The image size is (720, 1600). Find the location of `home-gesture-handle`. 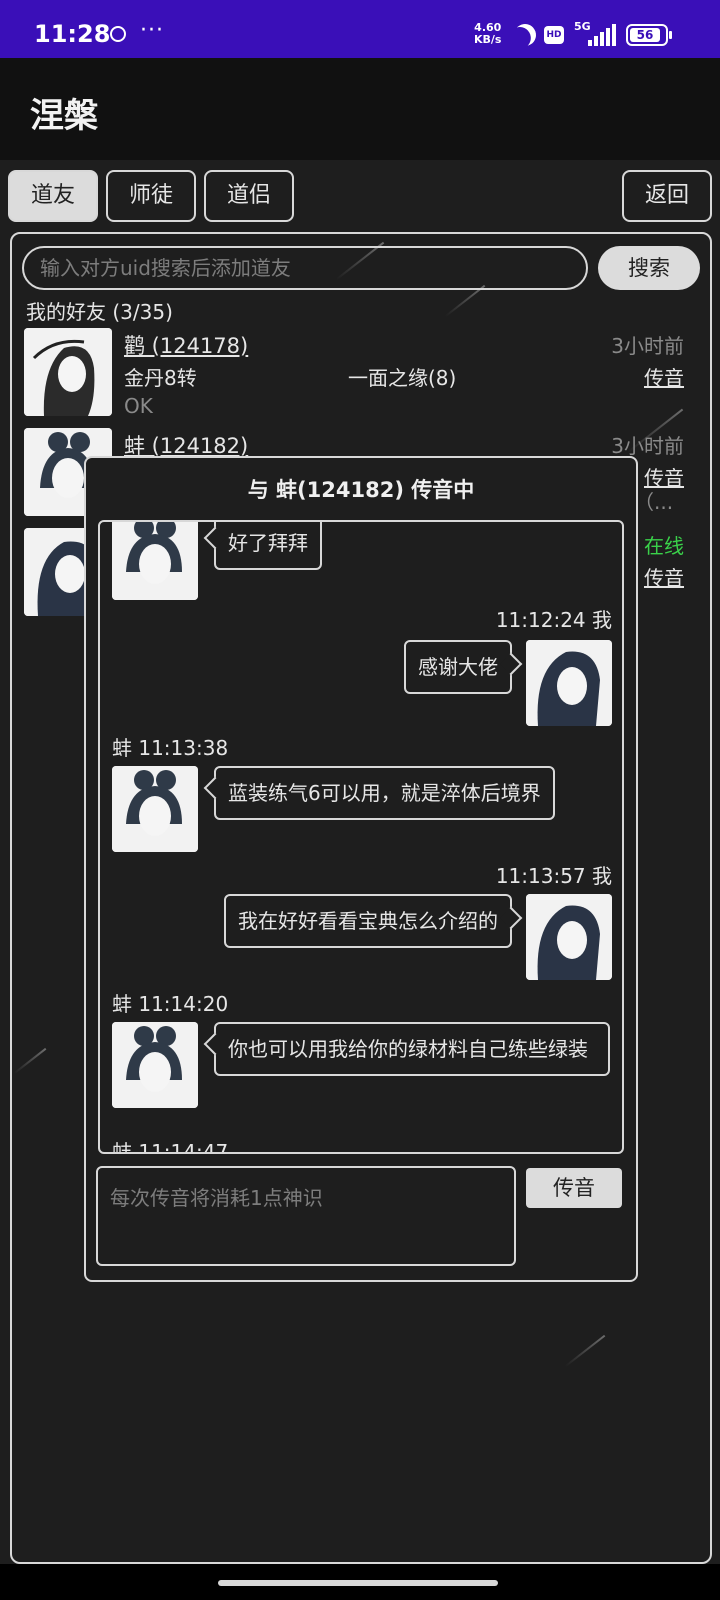

home-gesture-handle is located at coordinates (358, 1583).